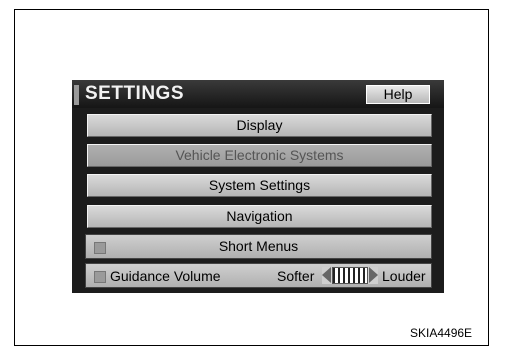 Image resolution: width=505 pixels, height=354 pixels. I want to click on guidance-volume-row: Guidance Volume Softer Louder, so click(258, 275).